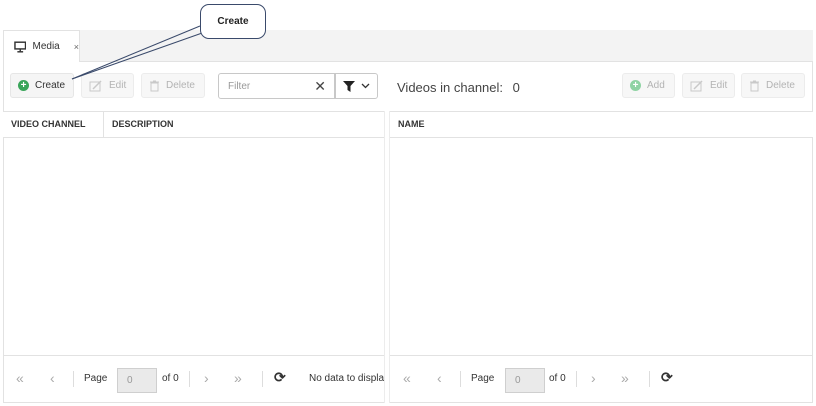 Image resolution: width=816 pixels, height=406 pixels. I want to click on annotation-callout: Create, so click(233, 21).